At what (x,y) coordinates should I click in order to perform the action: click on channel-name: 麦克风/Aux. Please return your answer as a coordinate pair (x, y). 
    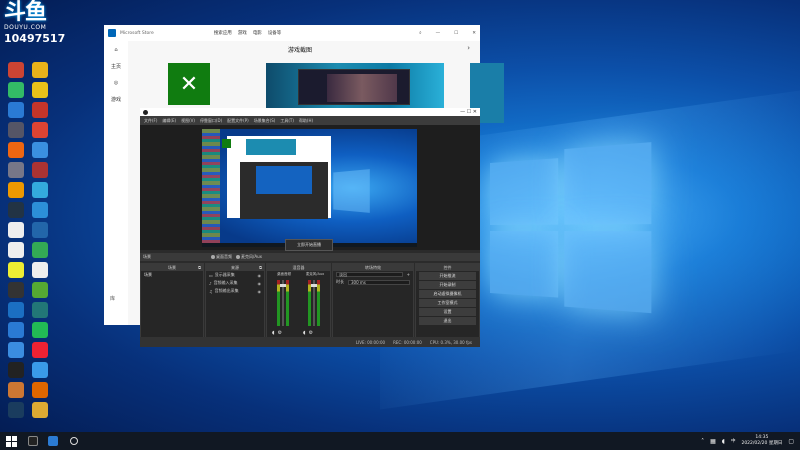
    Looking at the image, I should click on (315, 274).